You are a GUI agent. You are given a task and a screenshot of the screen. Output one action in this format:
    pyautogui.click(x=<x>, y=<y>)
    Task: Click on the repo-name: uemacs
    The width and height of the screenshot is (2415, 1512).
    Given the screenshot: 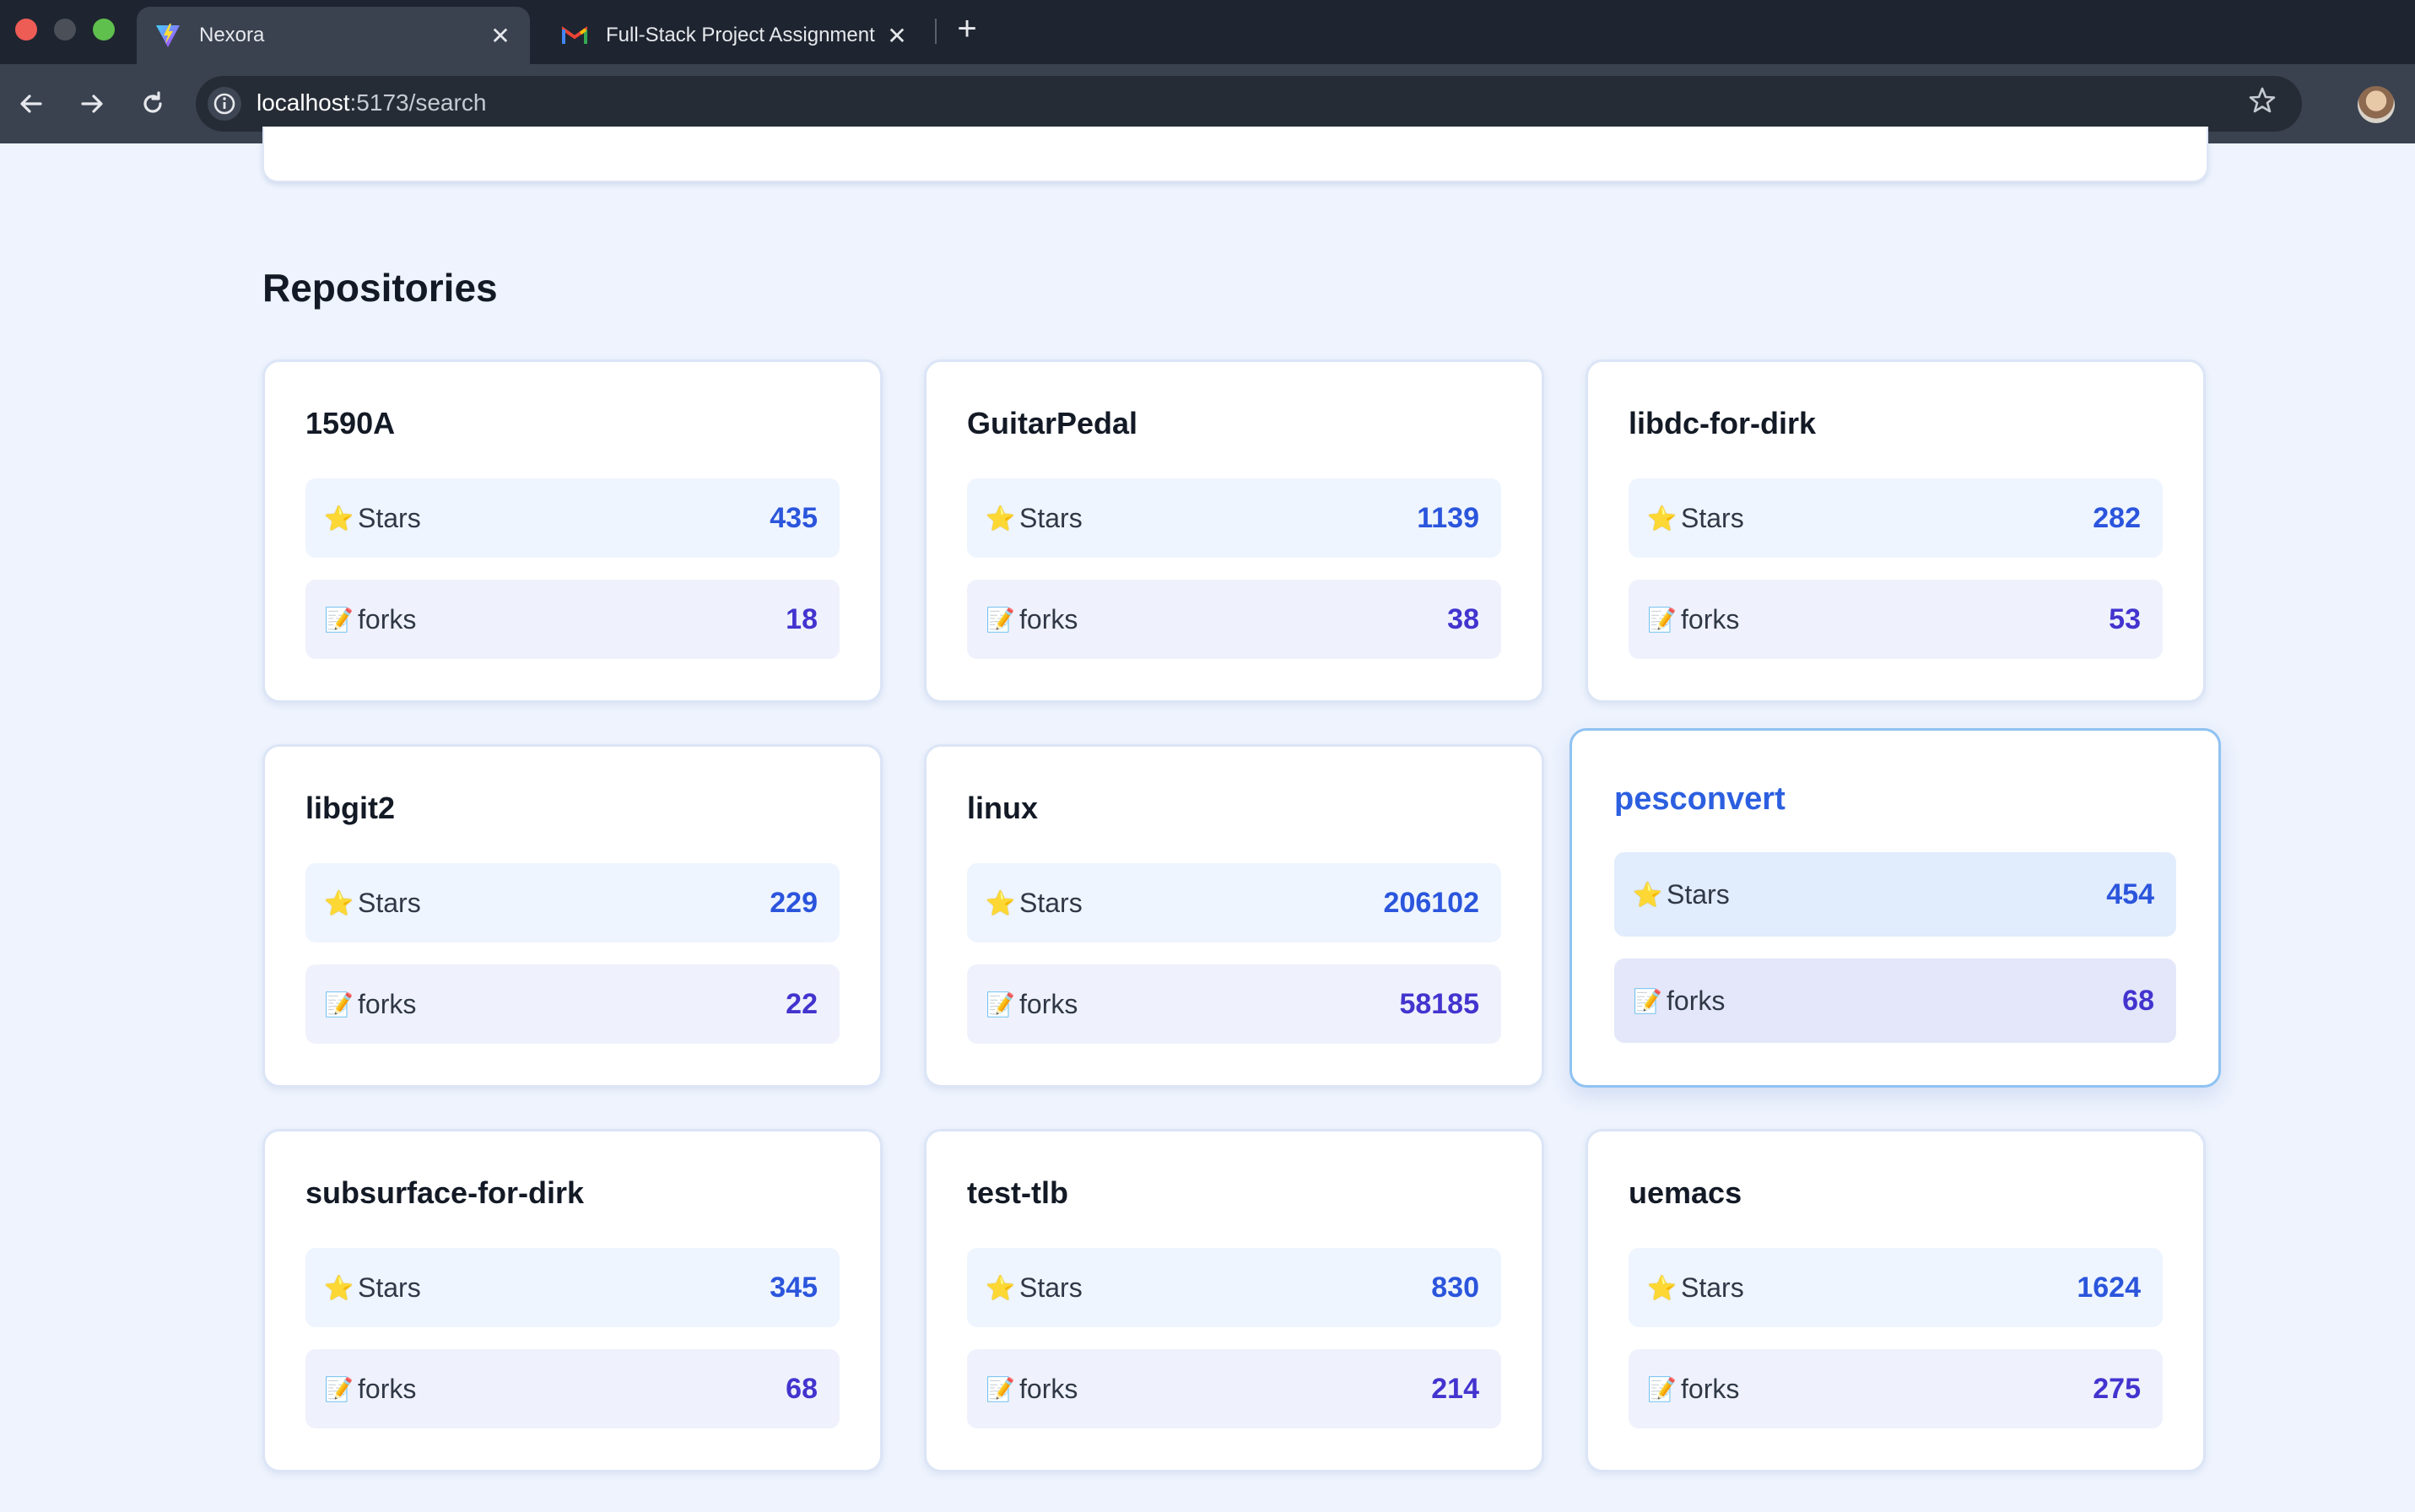 What is the action you would take?
    pyautogui.click(x=1686, y=1193)
    